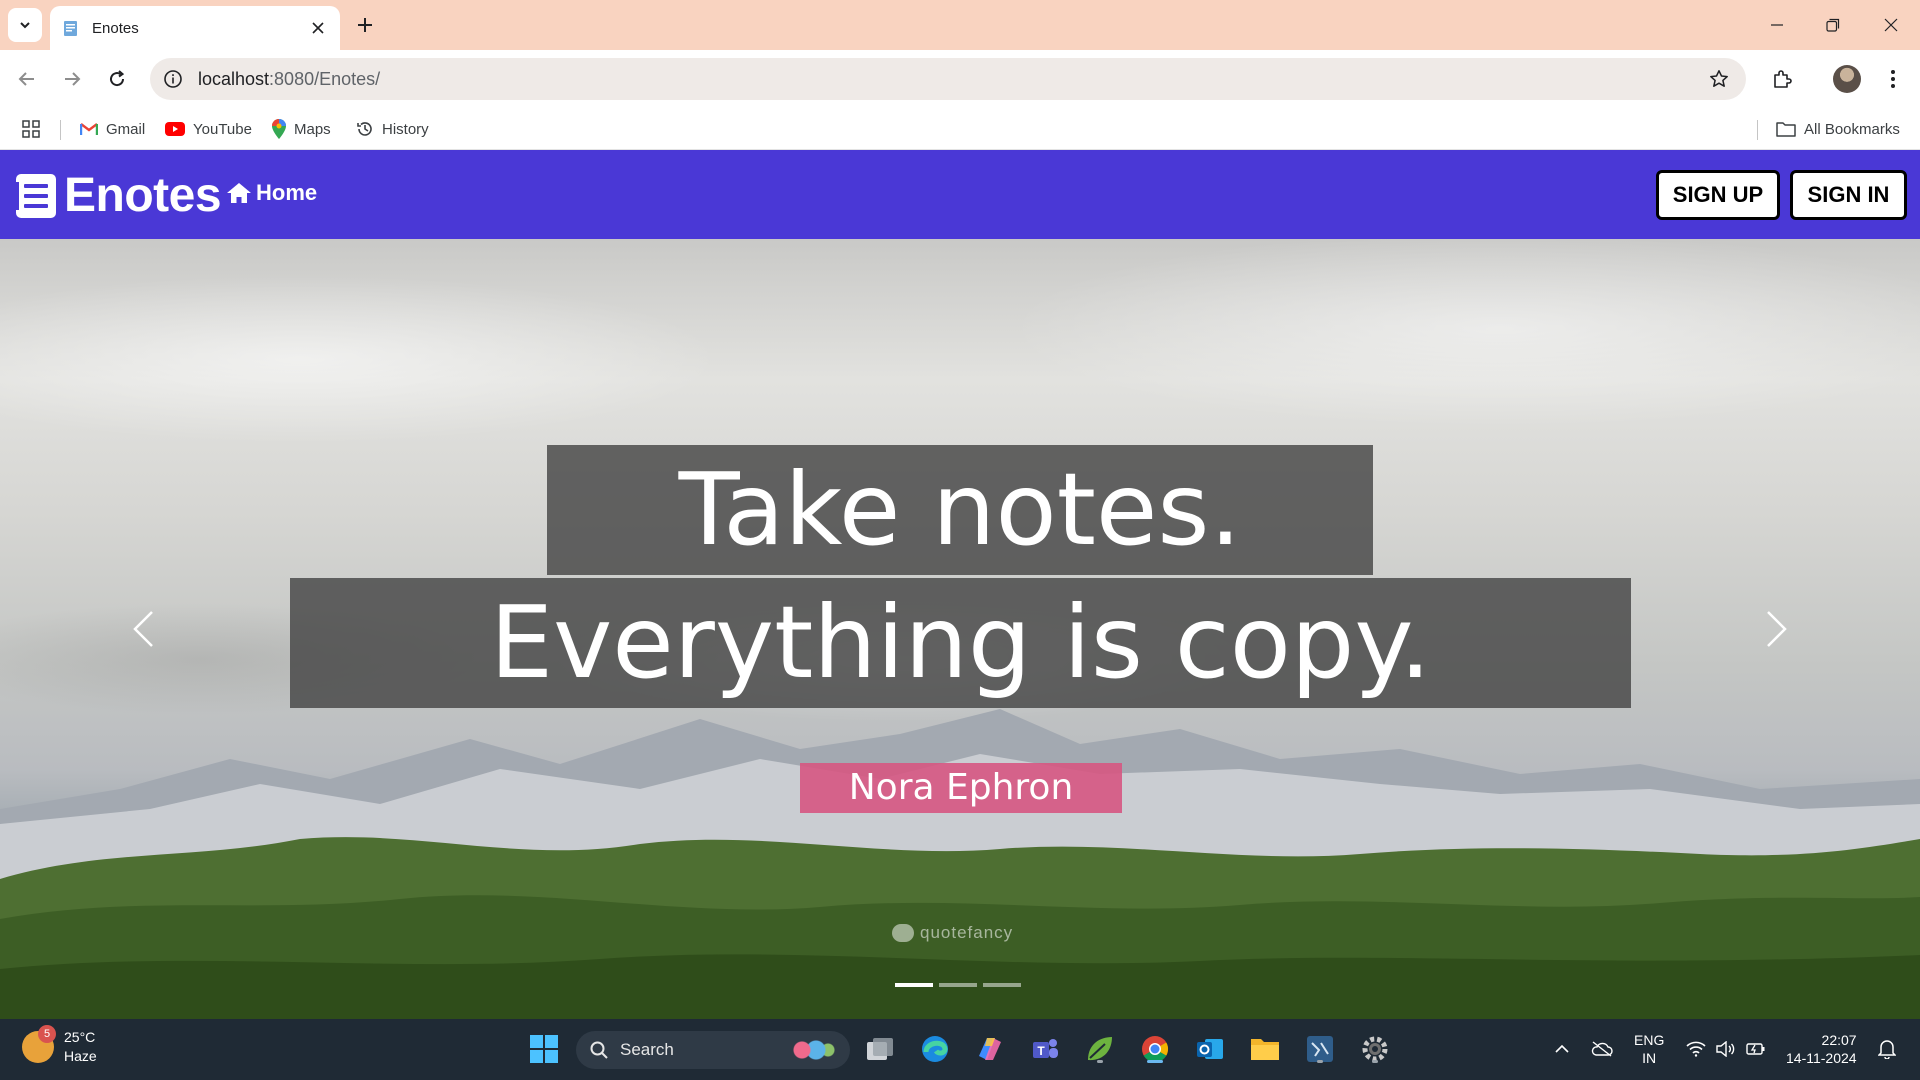 Image resolution: width=1920 pixels, height=1080 pixels. What do you see at coordinates (1041, 1051) in the screenshot?
I see `svg-text: T` at bounding box center [1041, 1051].